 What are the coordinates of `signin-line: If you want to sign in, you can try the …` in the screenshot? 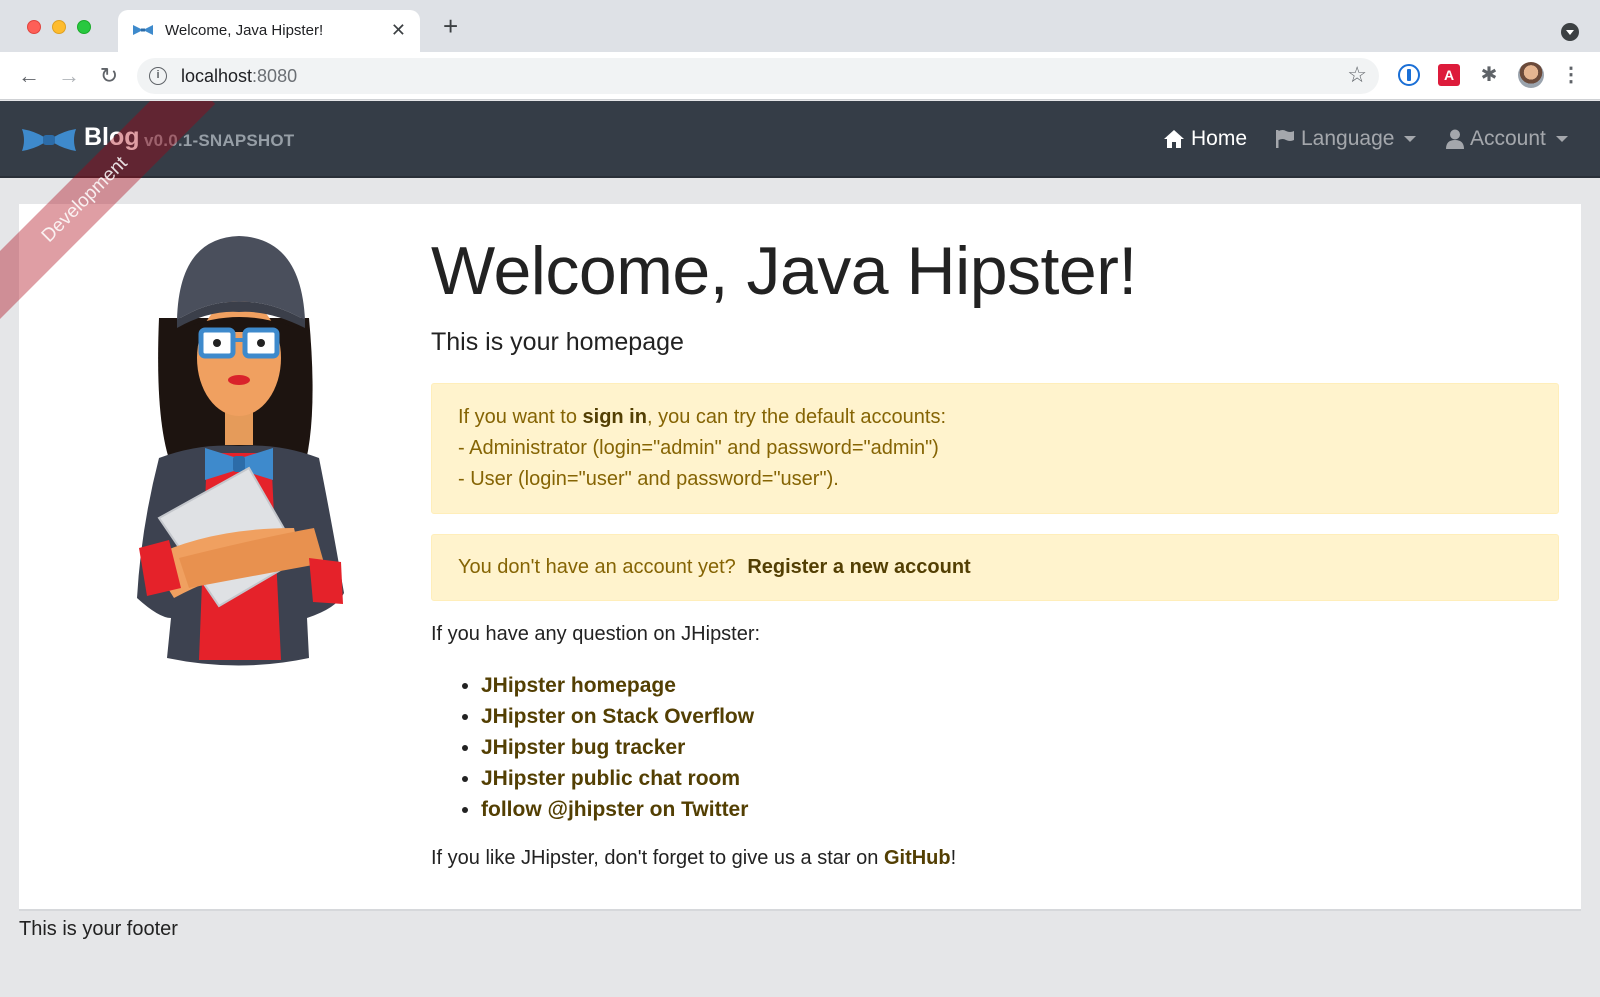 It's located at (702, 417).